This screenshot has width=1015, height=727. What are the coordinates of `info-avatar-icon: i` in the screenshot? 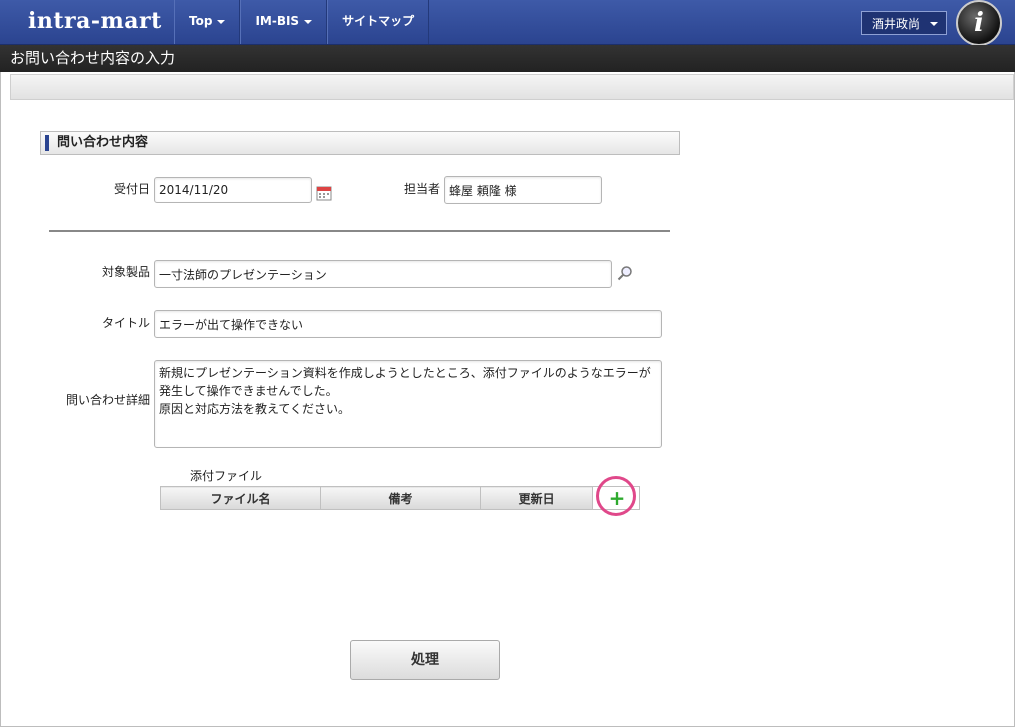 It's located at (979, 23).